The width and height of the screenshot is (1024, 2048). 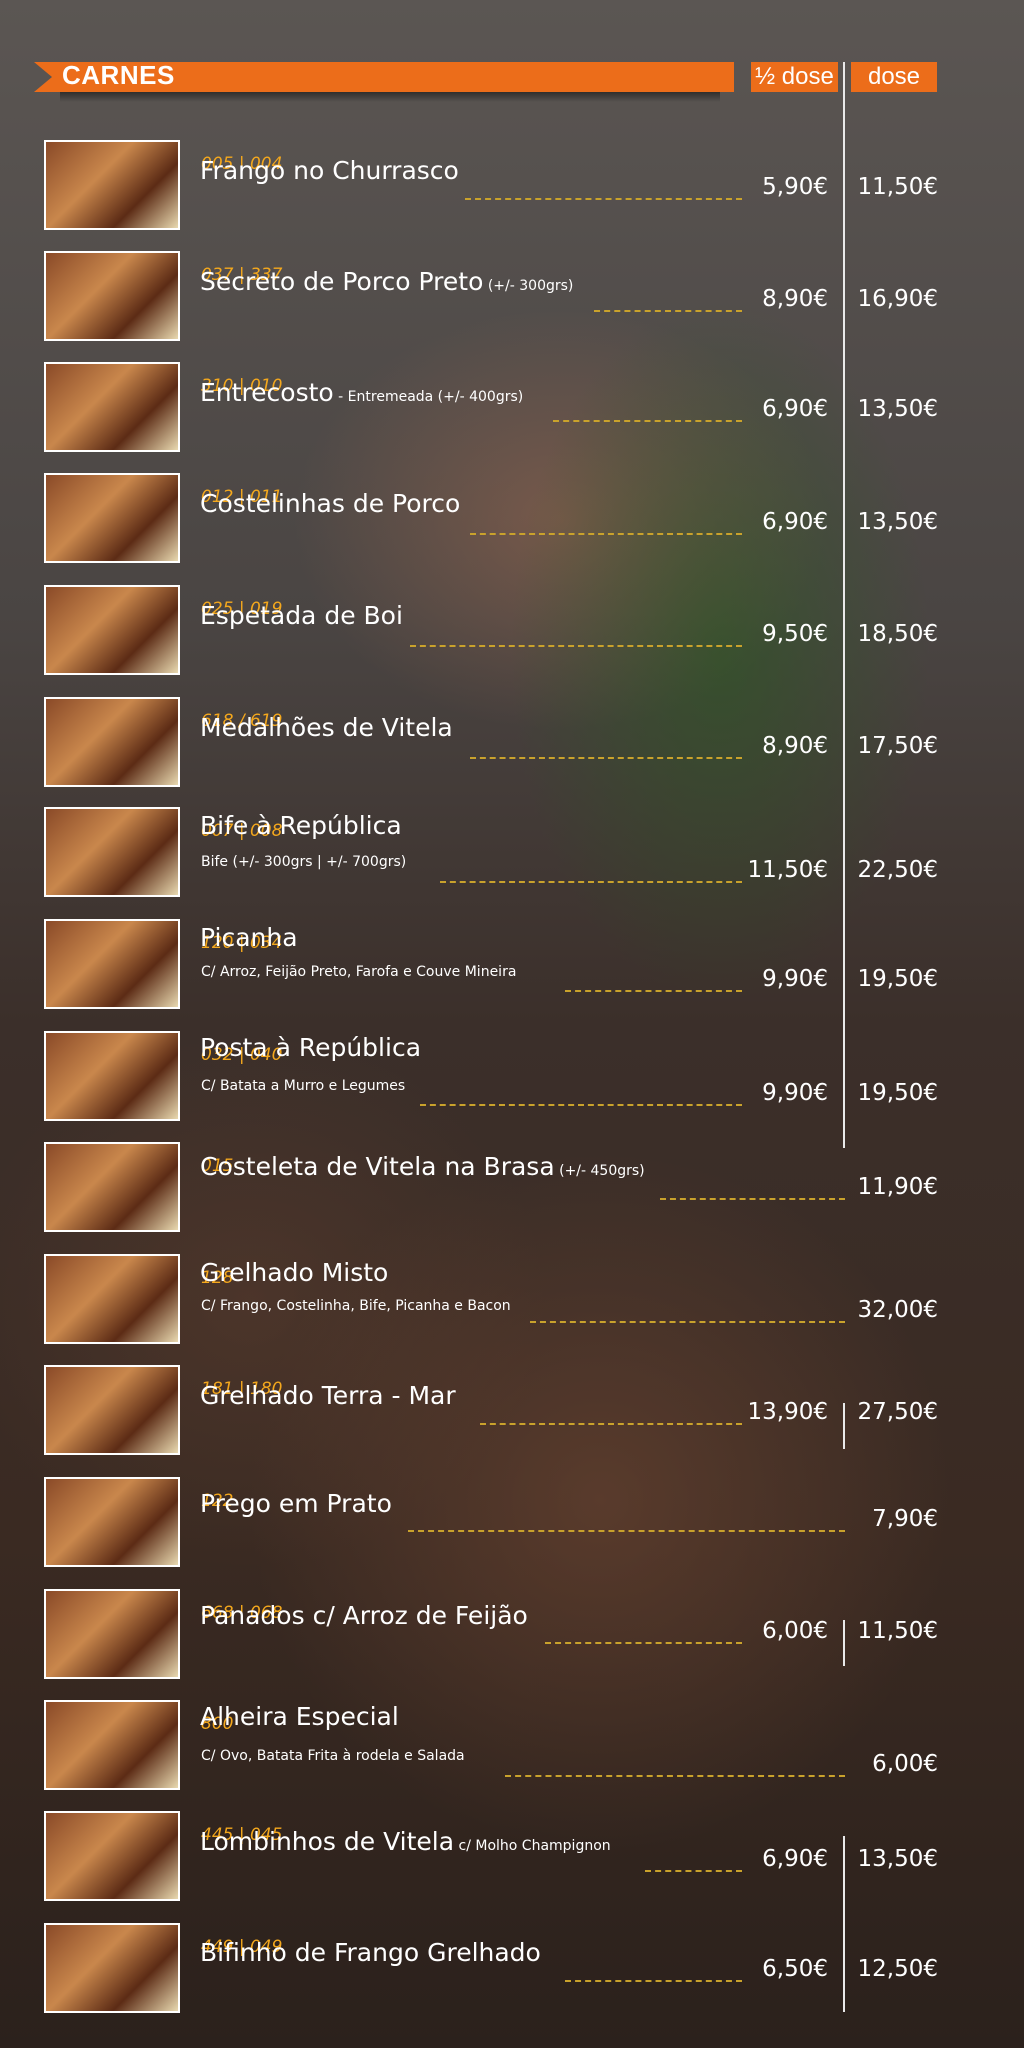 I want to click on banner-shadow, so click(x=390, y=97).